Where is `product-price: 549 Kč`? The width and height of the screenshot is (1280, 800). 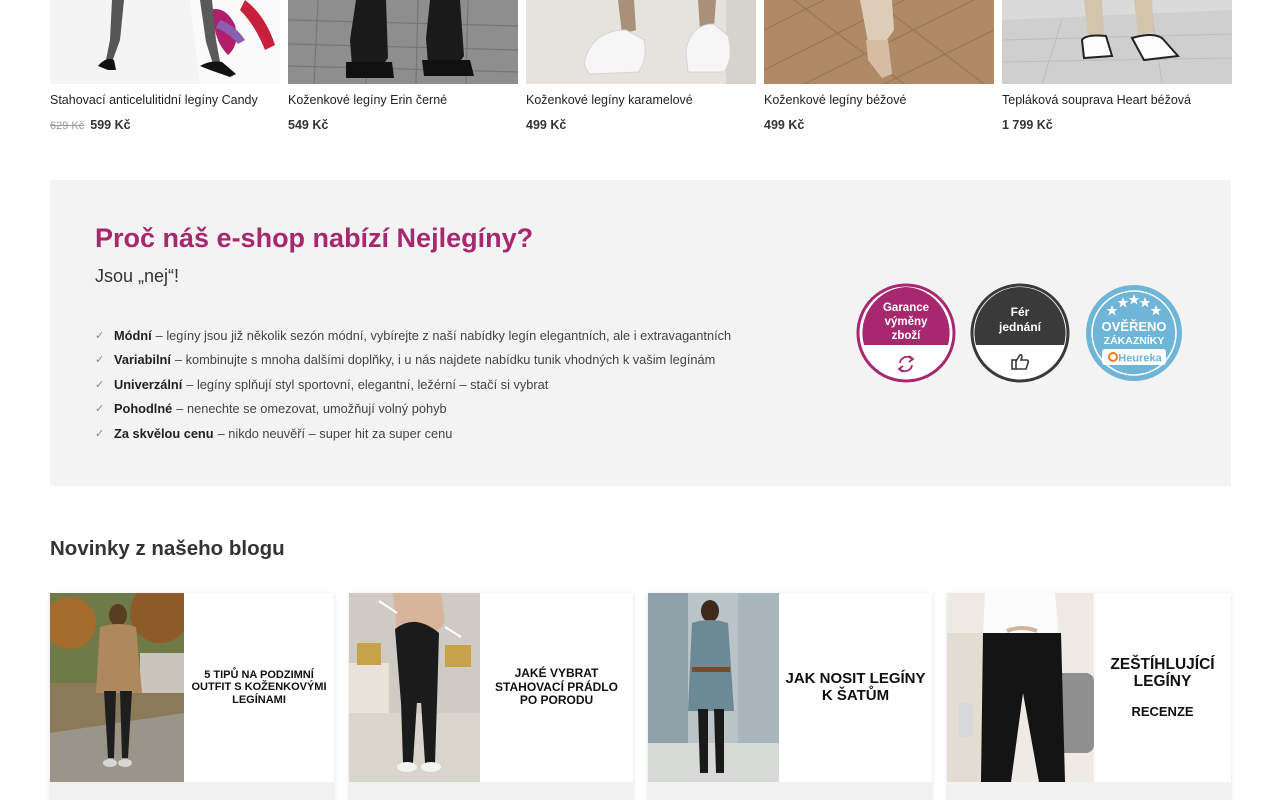 product-price: 549 Kč is located at coordinates (308, 125).